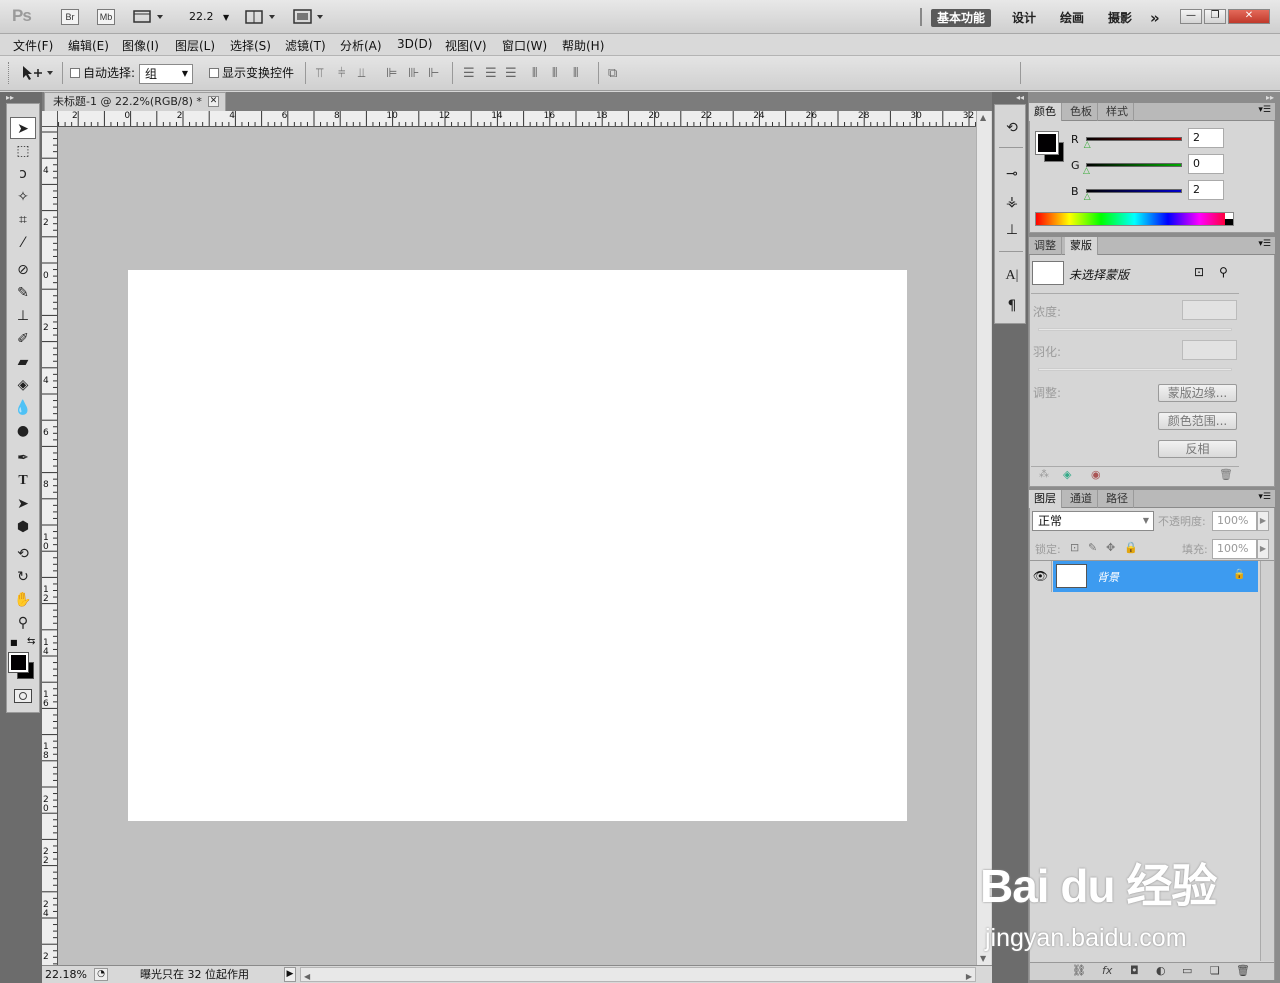  I want to click on scroll-left-icon: ◀, so click(307, 975).